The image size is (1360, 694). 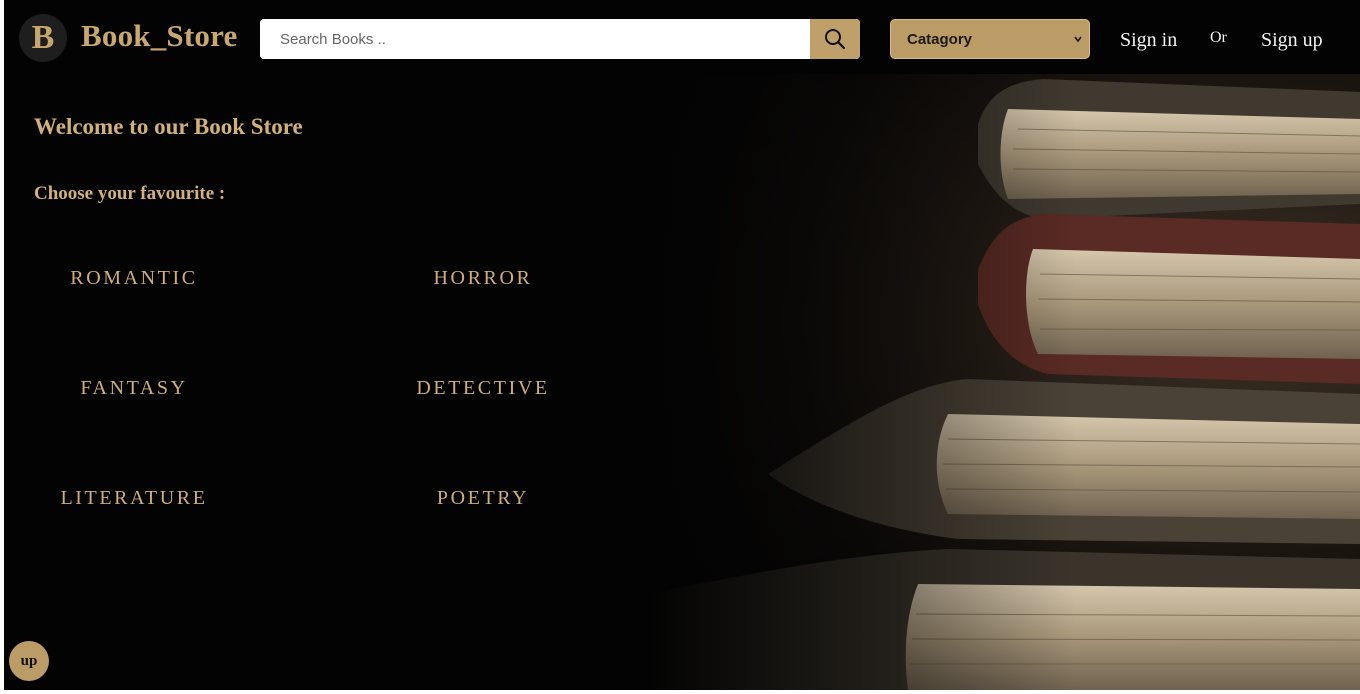 I want to click on search-bar, so click(x=560, y=39).